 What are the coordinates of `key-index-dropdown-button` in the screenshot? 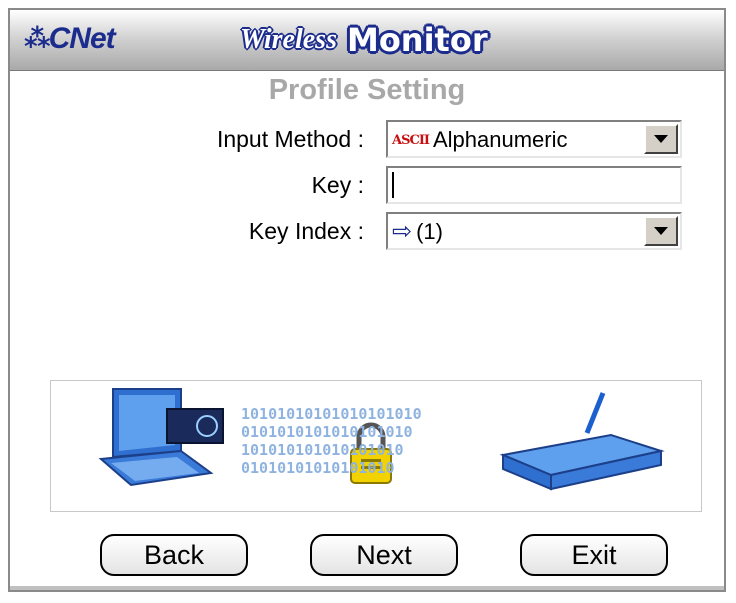 It's located at (661, 231).